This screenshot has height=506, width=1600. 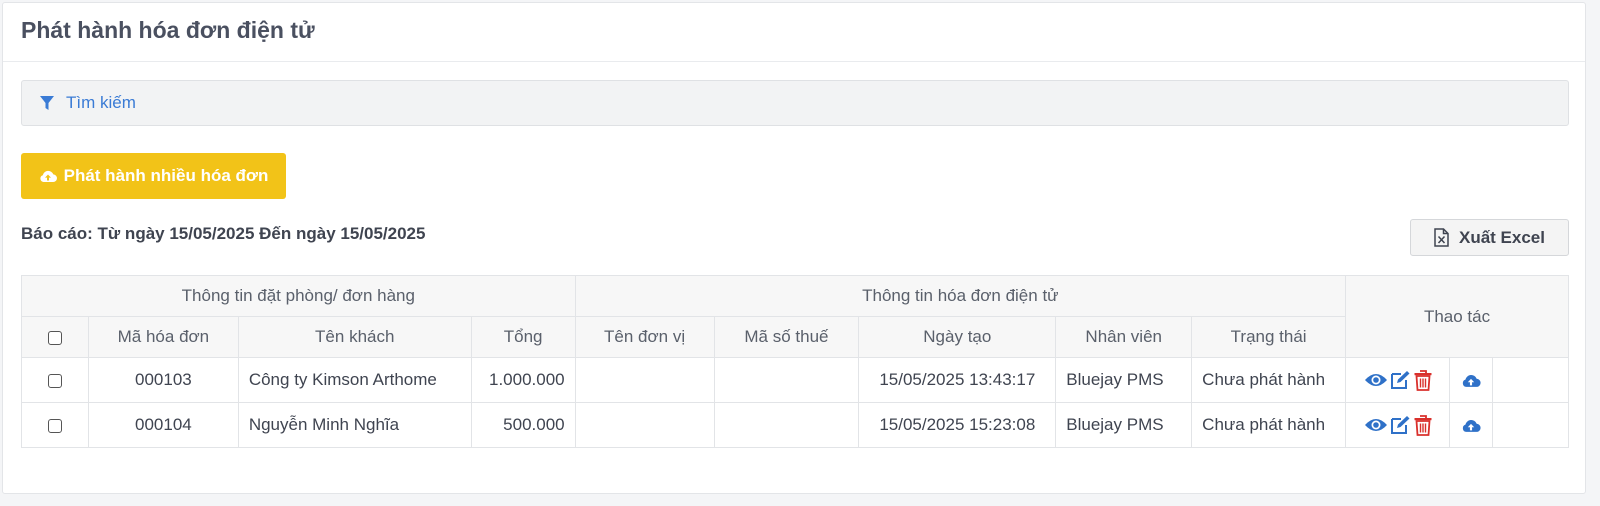 I want to click on col-staff: Nhân viên, so click(x=1124, y=337).